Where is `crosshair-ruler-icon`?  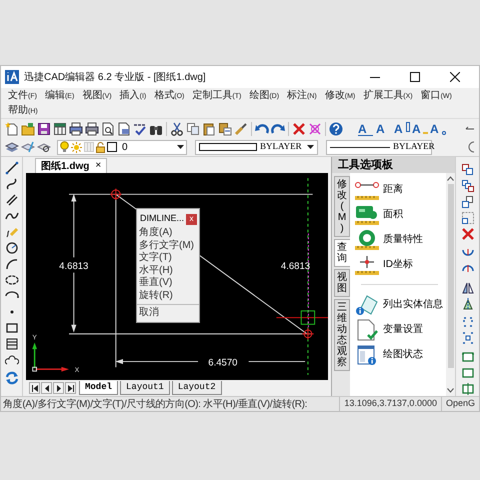
crosshair-ruler-icon is located at coordinates (367, 265).